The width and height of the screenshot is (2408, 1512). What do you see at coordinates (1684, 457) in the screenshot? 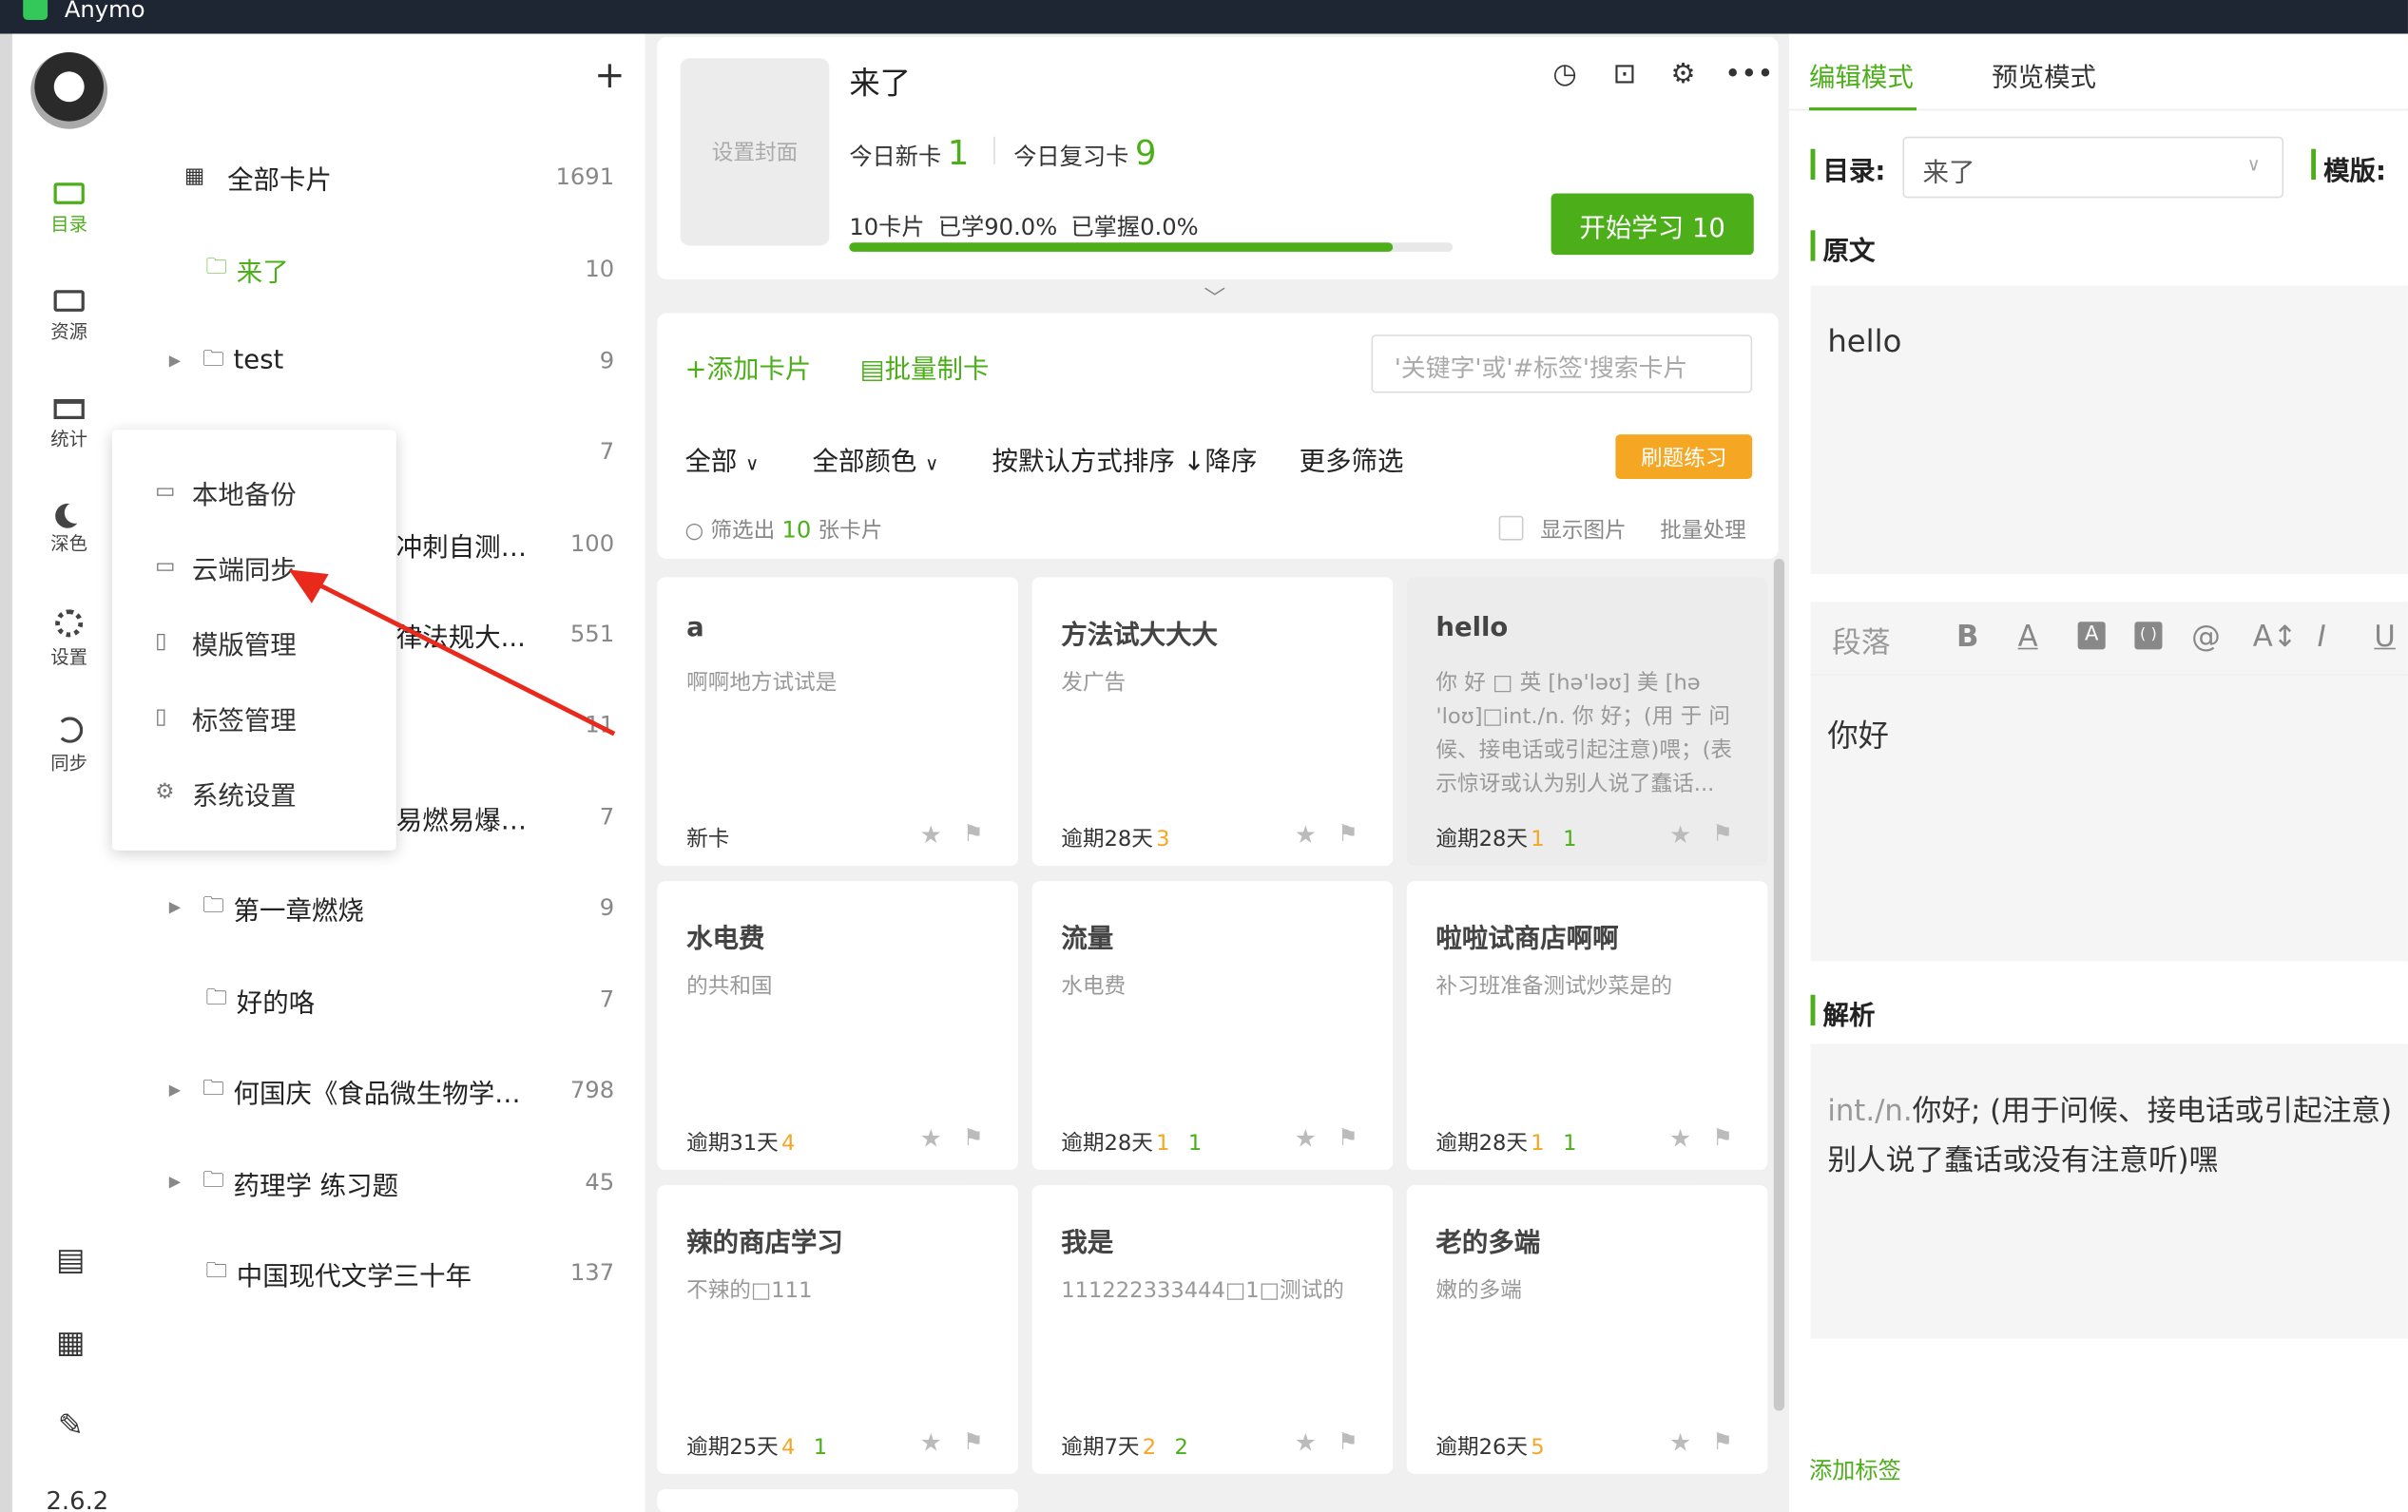
I see `practice-button: 刷题练习` at bounding box center [1684, 457].